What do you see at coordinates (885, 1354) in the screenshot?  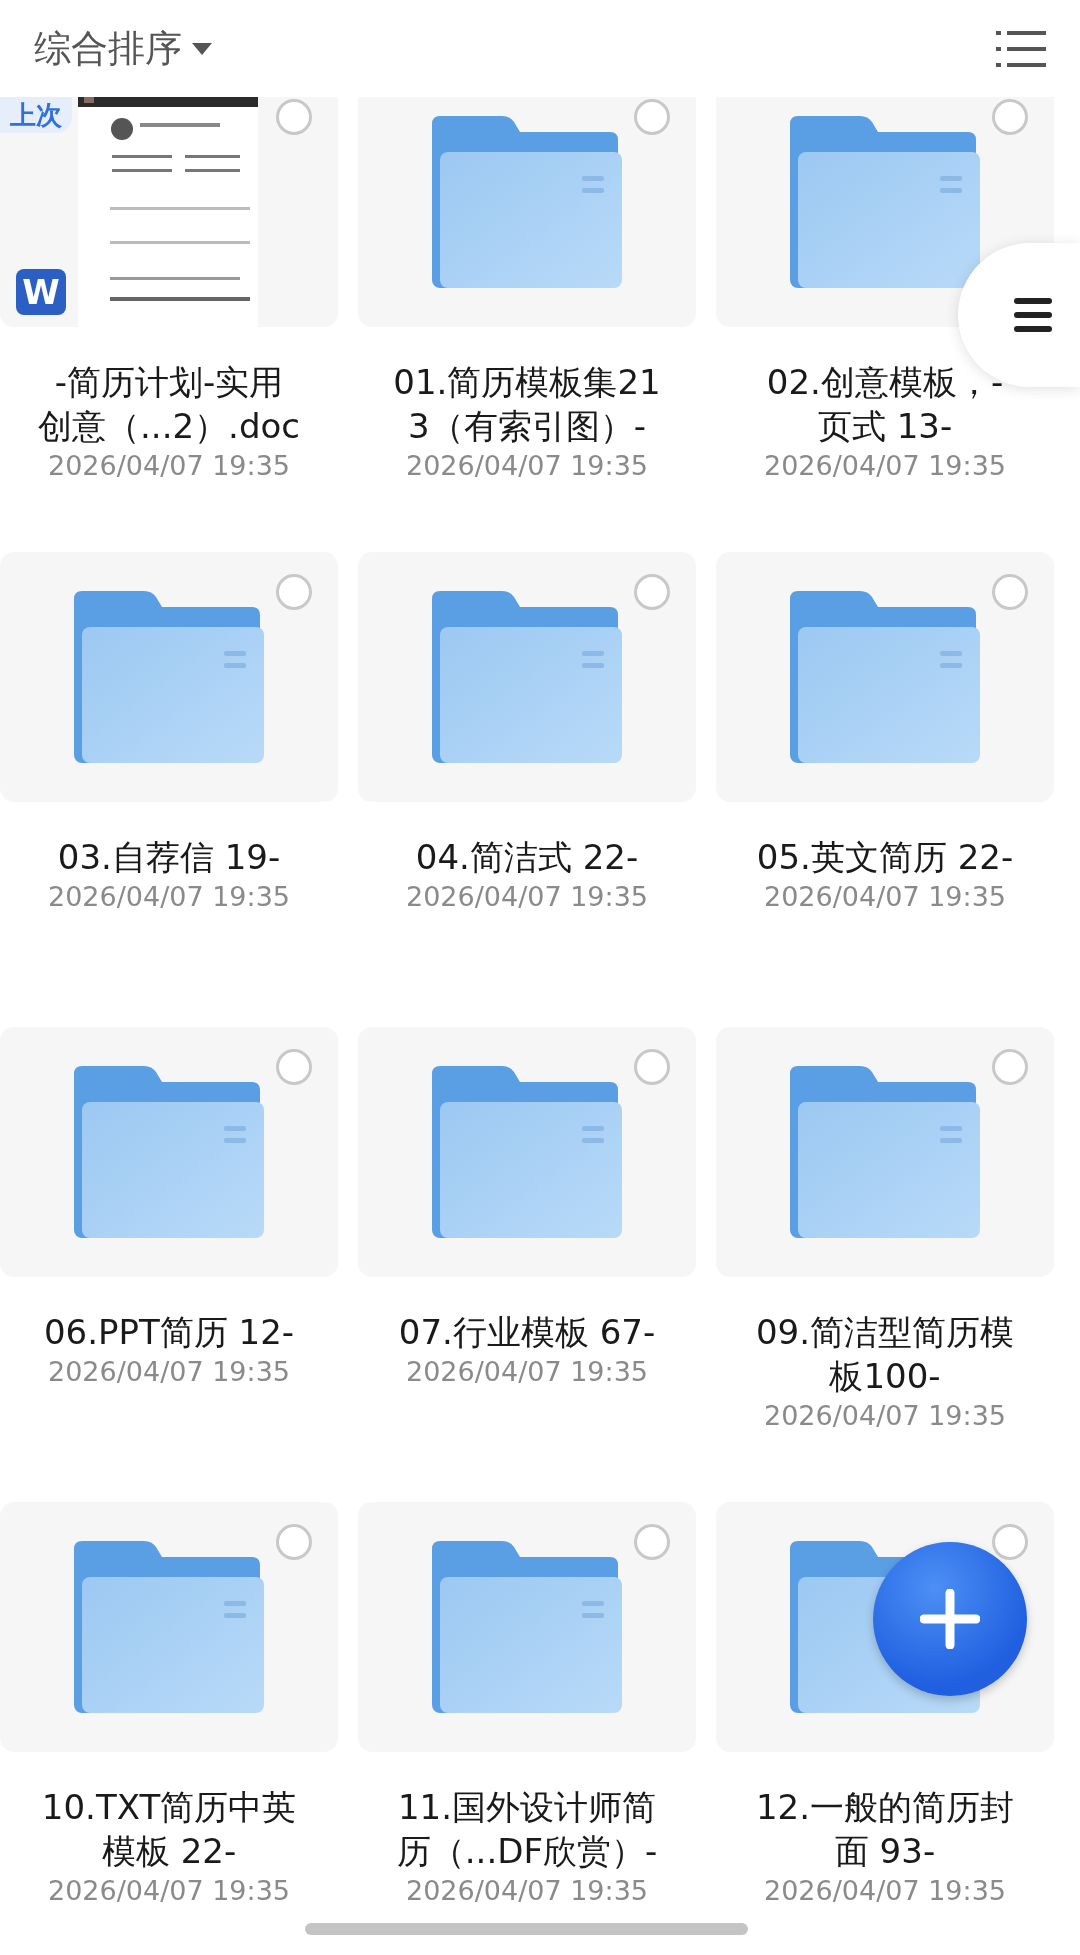 I see `file-name: 09.简洁型简历模 板100-` at bounding box center [885, 1354].